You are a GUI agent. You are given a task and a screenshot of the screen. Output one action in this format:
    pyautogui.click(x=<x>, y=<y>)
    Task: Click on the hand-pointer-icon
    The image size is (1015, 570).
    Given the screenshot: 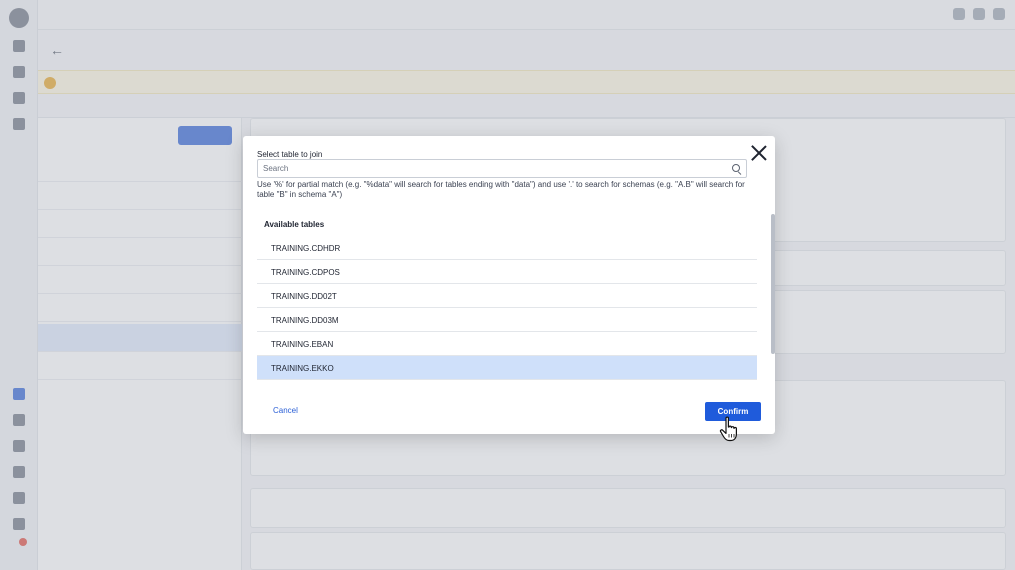 What is the action you would take?
    pyautogui.click(x=728, y=429)
    